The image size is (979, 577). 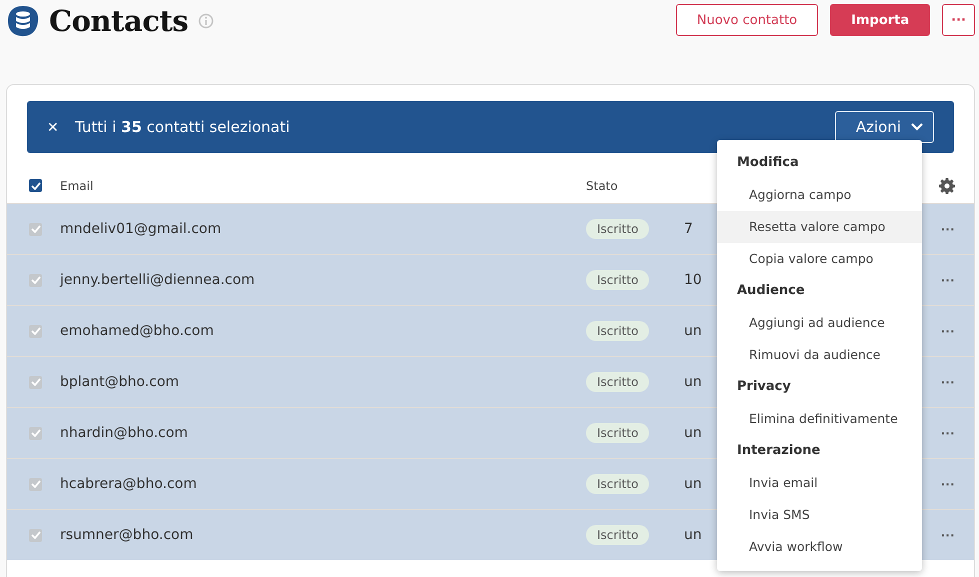 What do you see at coordinates (183, 127) in the screenshot?
I see `selection-text: Tutti i 35 contatti selezionati` at bounding box center [183, 127].